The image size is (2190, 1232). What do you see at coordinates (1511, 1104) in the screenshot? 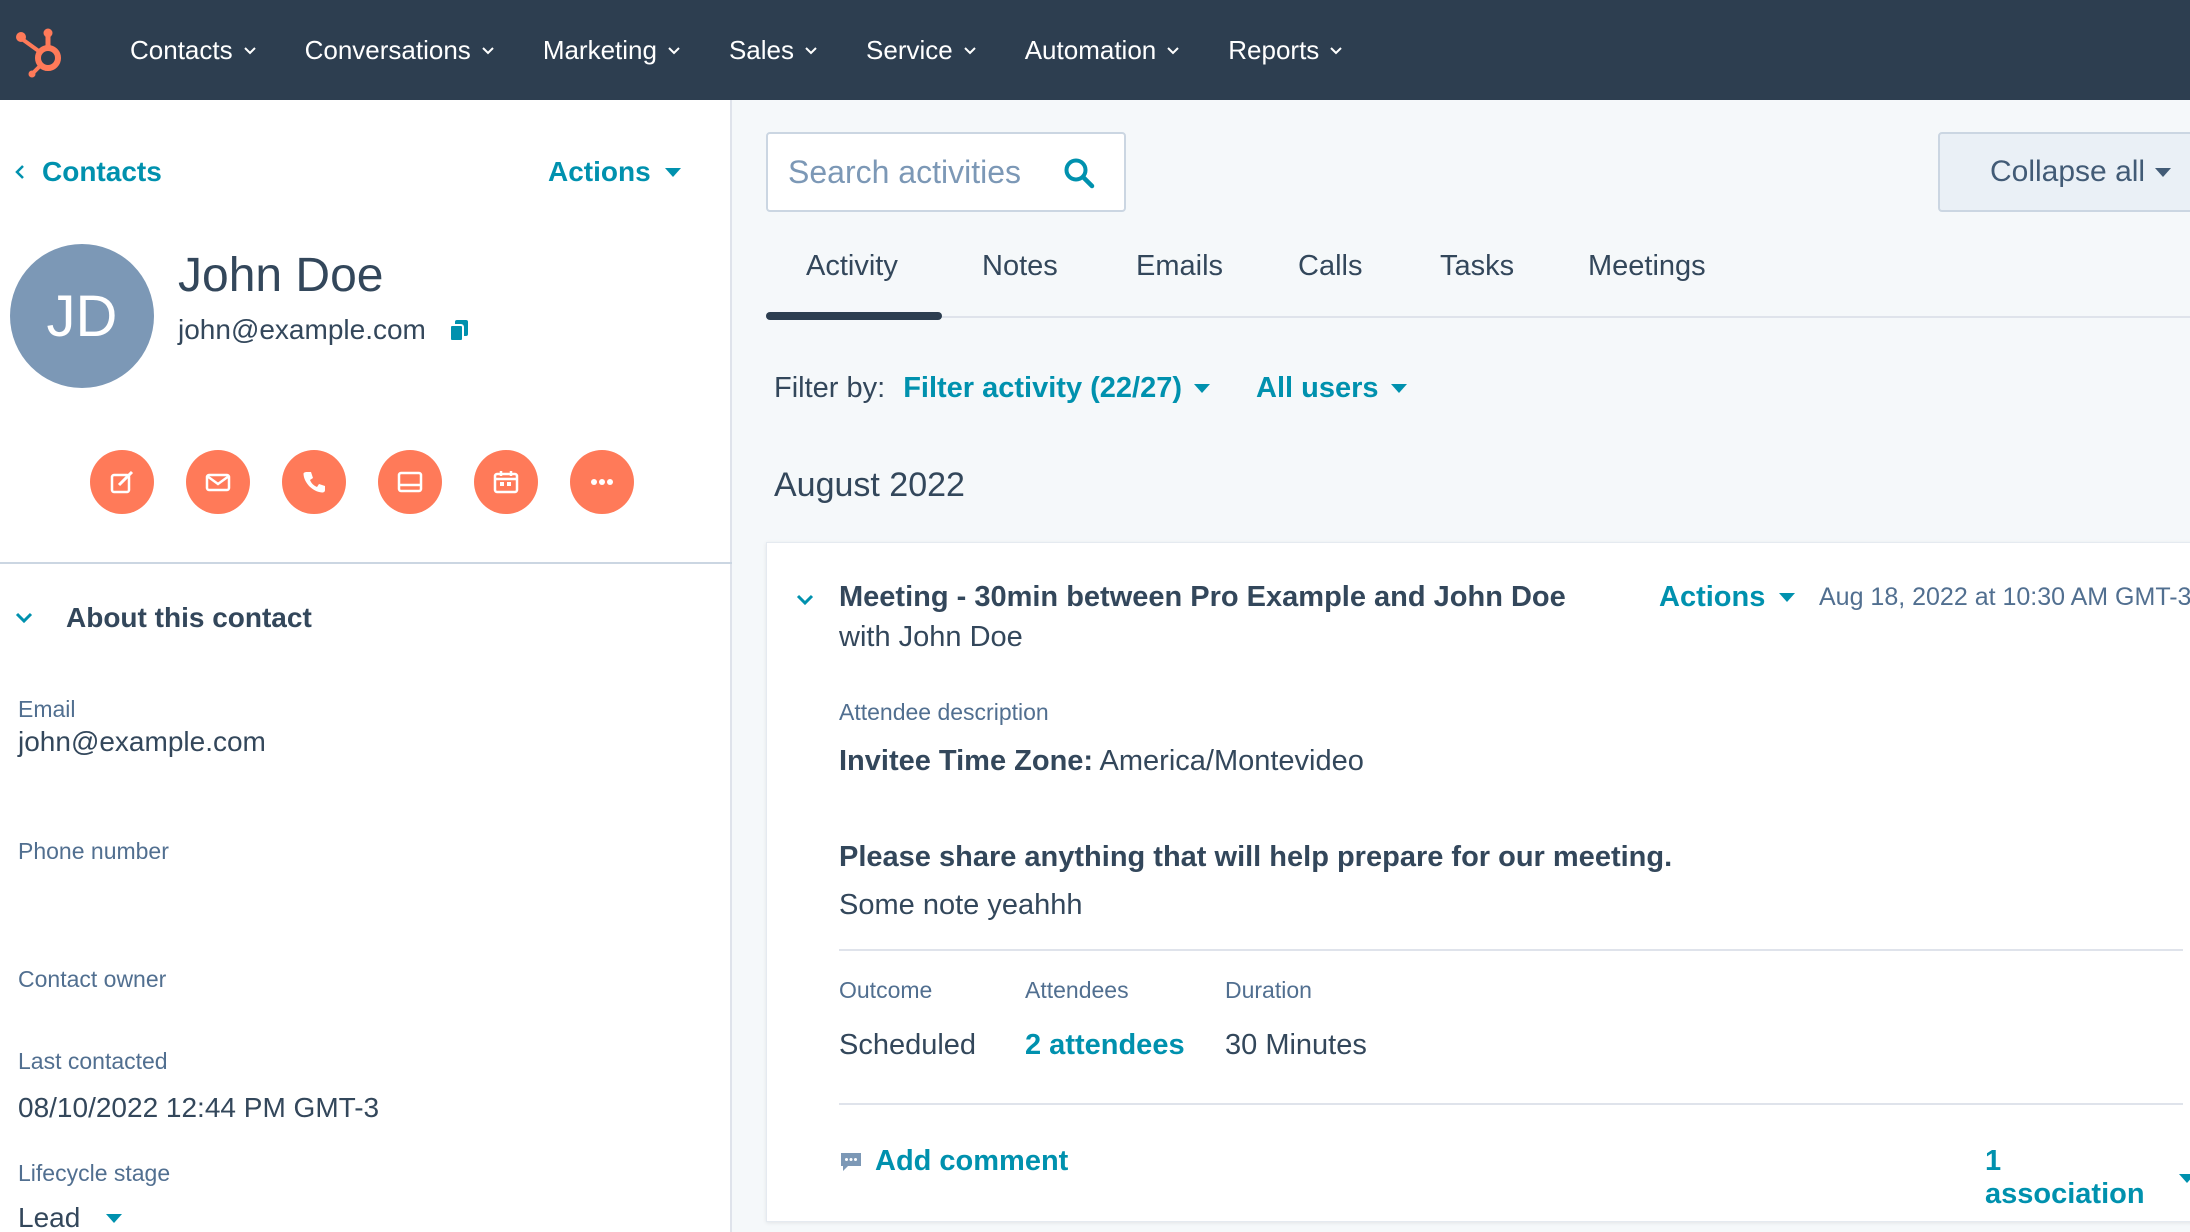
I see `divider` at bounding box center [1511, 1104].